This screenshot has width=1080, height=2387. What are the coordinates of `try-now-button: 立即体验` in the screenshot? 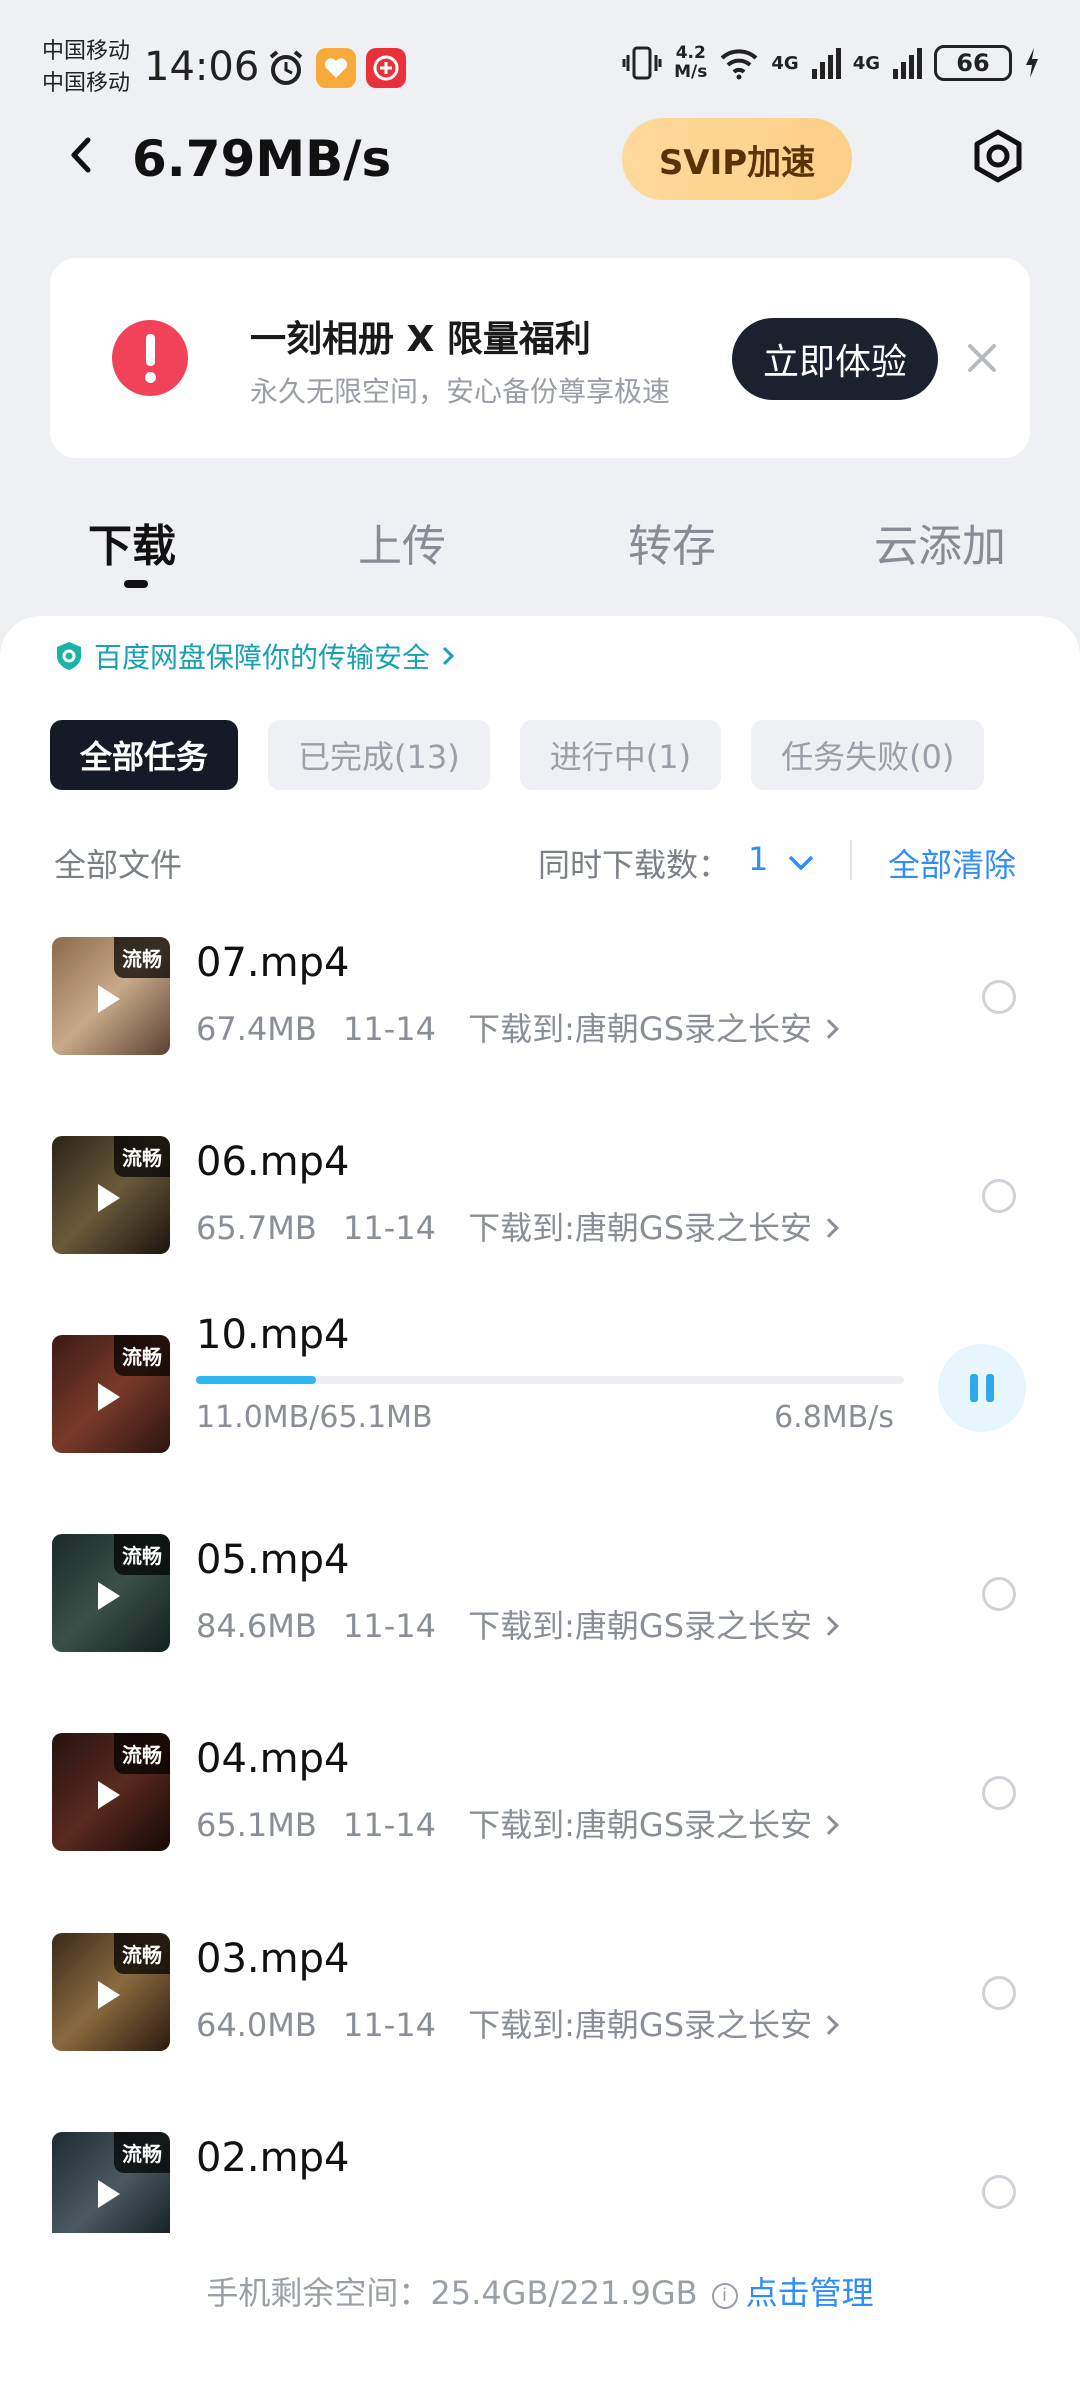 It's located at (835, 359).